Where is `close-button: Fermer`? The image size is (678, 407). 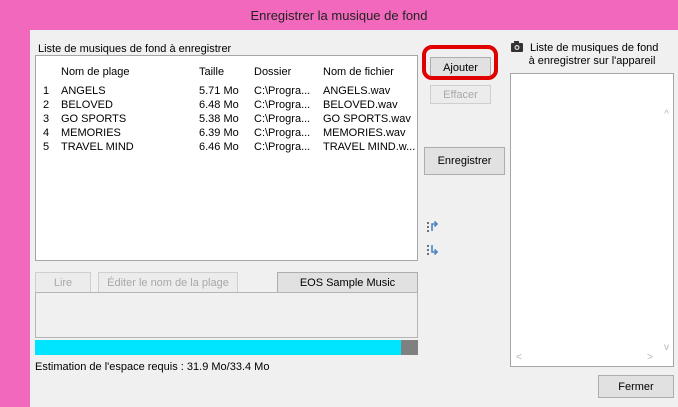 close-button: Fermer is located at coordinates (636, 386).